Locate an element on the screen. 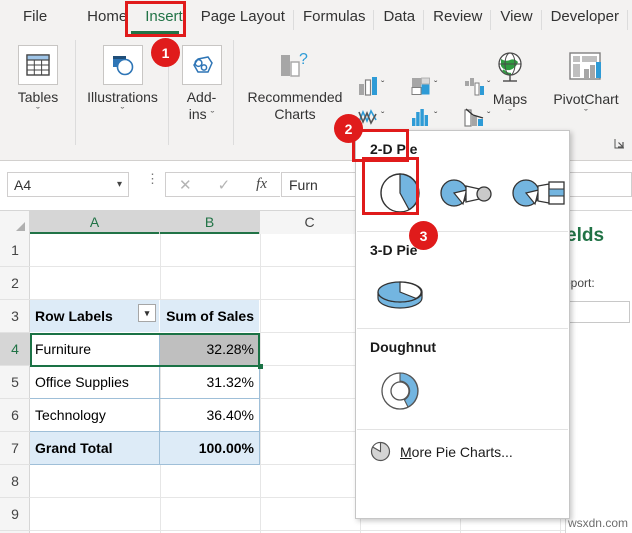  tab-home: Home is located at coordinates (107, 16).